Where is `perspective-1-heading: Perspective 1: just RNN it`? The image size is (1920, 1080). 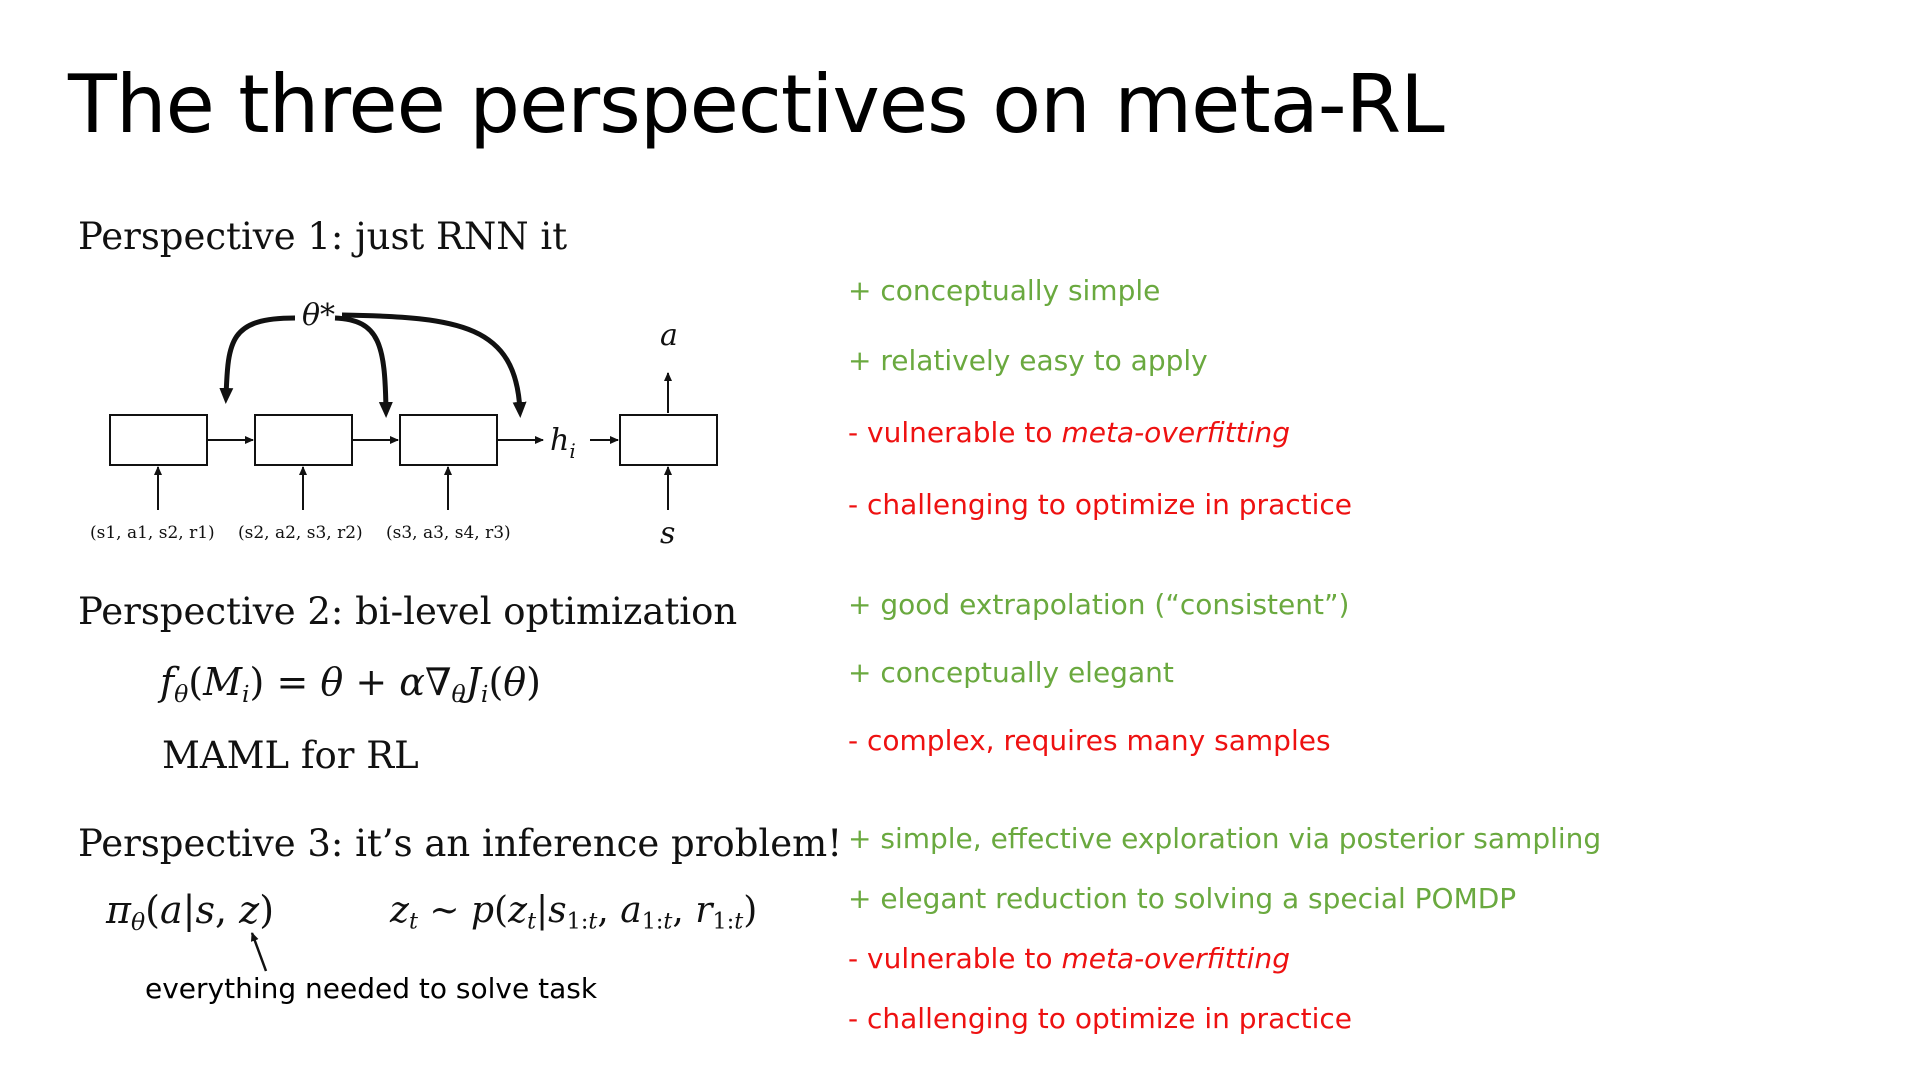
perspective-1-heading: Perspective 1: just RNN it is located at coordinates (323, 236).